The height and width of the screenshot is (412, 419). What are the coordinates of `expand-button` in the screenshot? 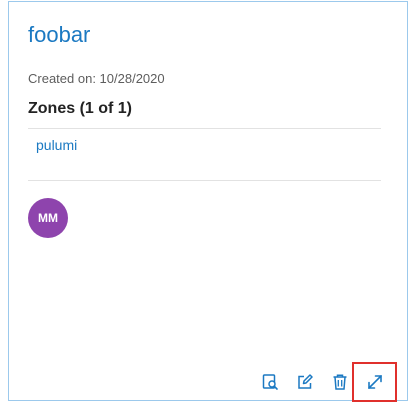 It's located at (374, 382).